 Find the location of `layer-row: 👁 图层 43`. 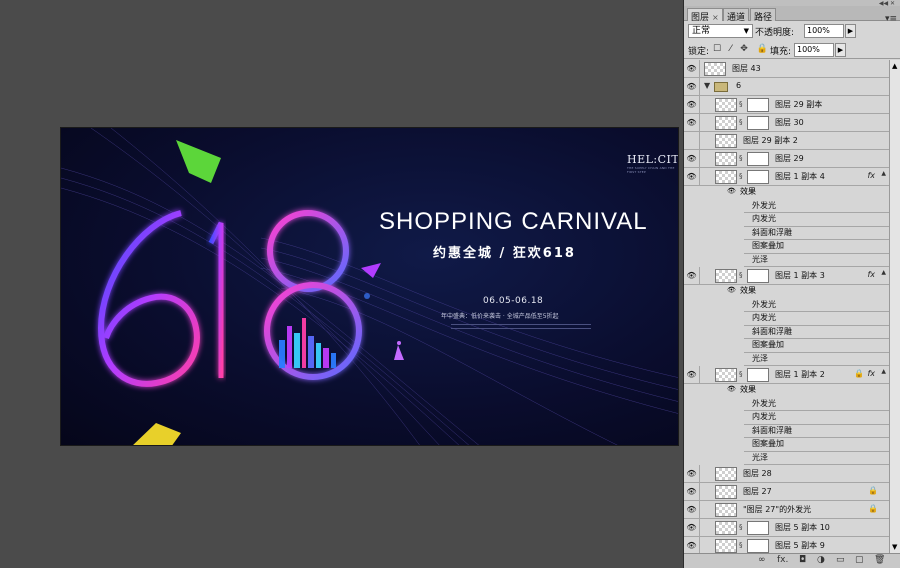

layer-row: 👁 图层 43 is located at coordinates (786, 69).